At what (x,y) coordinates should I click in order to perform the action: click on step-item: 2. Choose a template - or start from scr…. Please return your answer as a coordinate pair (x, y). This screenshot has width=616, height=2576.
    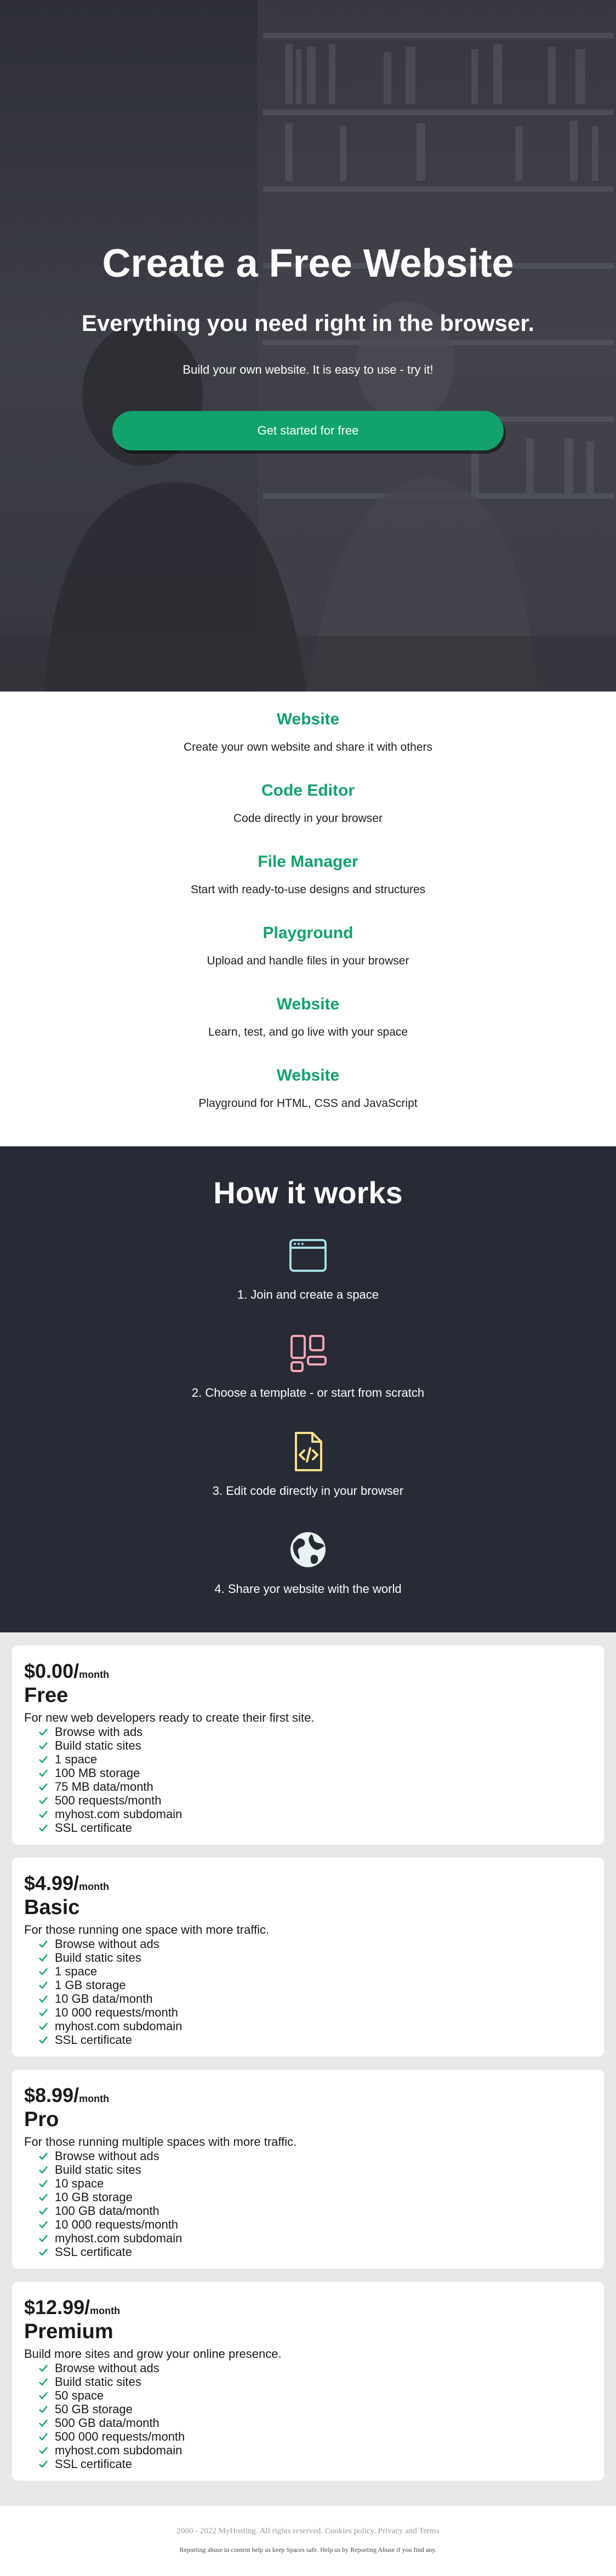
    Looking at the image, I should click on (308, 1381).